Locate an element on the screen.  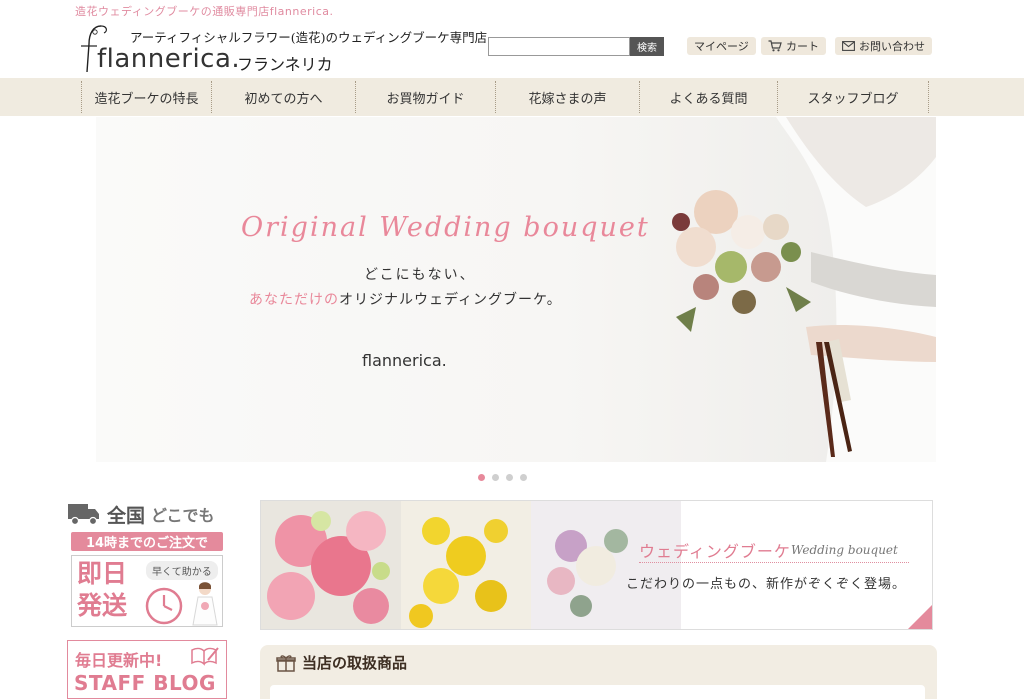
wedding-banner-divider is located at coordinates (774, 562).